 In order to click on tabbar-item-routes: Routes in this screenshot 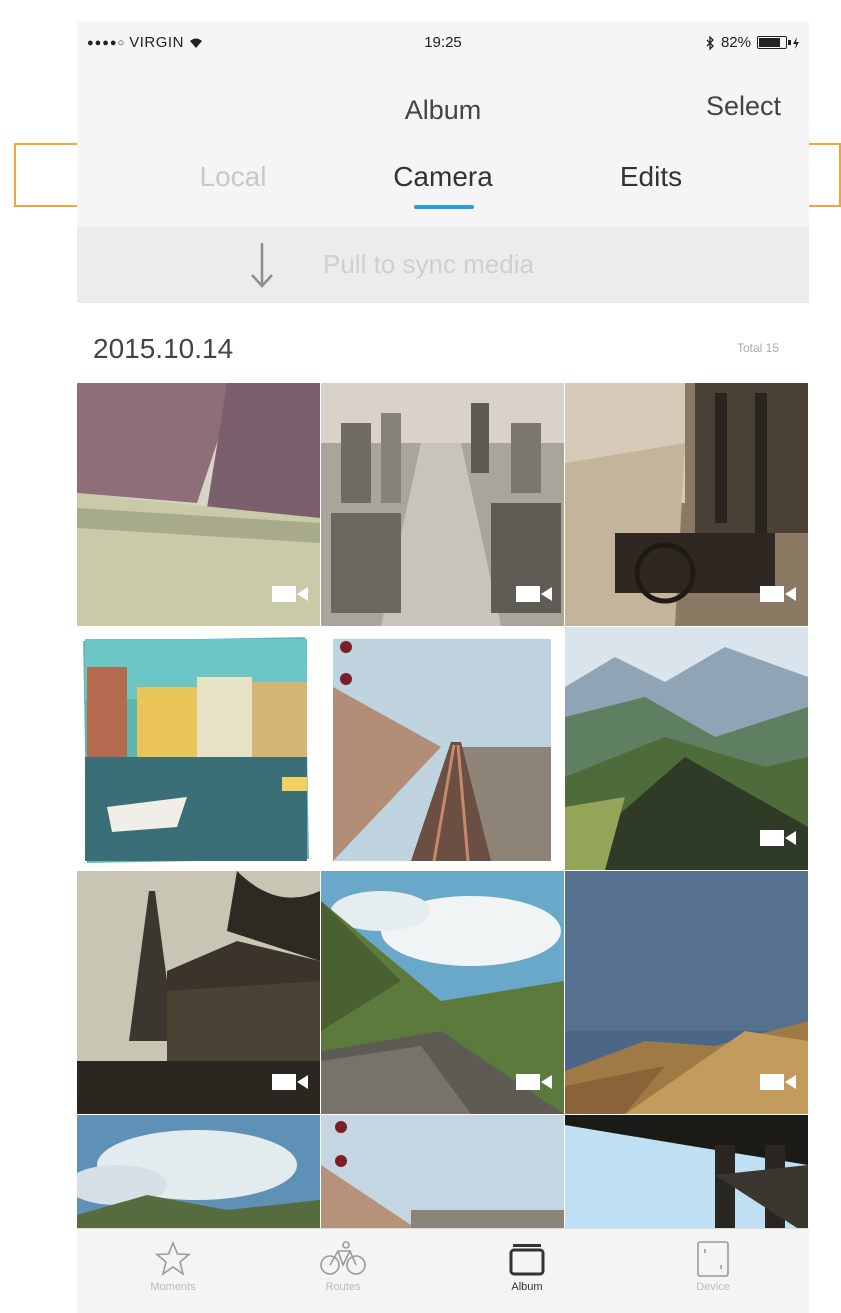, I will do `click(343, 1266)`.